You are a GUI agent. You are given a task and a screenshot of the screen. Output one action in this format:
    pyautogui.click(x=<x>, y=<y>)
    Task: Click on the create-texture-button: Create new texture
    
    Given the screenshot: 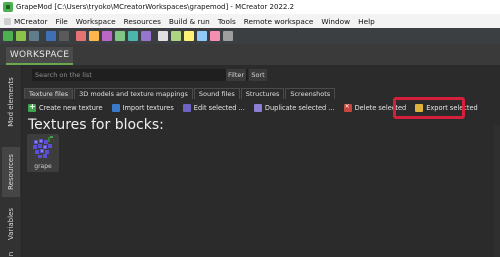 What is the action you would take?
    pyautogui.click(x=65, y=107)
    